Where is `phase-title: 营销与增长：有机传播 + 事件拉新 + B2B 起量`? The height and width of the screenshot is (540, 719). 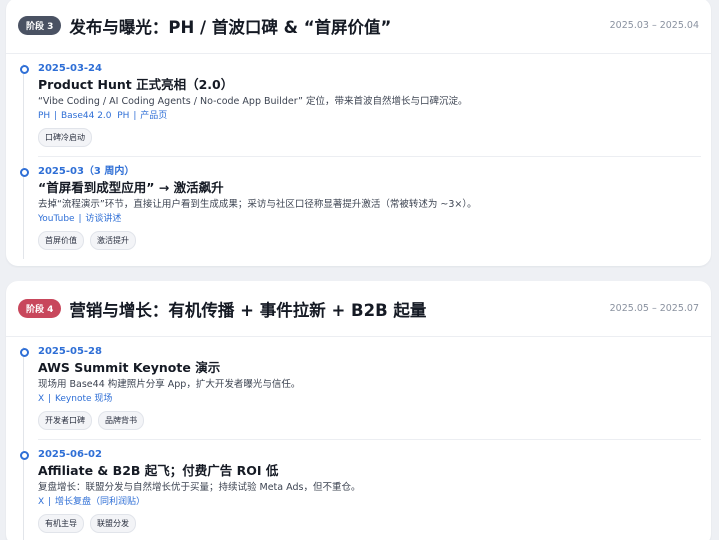
phase-title: 营销与增长：有机传播 + 事件拉新 + B2B 起量 is located at coordinates (248, 310).